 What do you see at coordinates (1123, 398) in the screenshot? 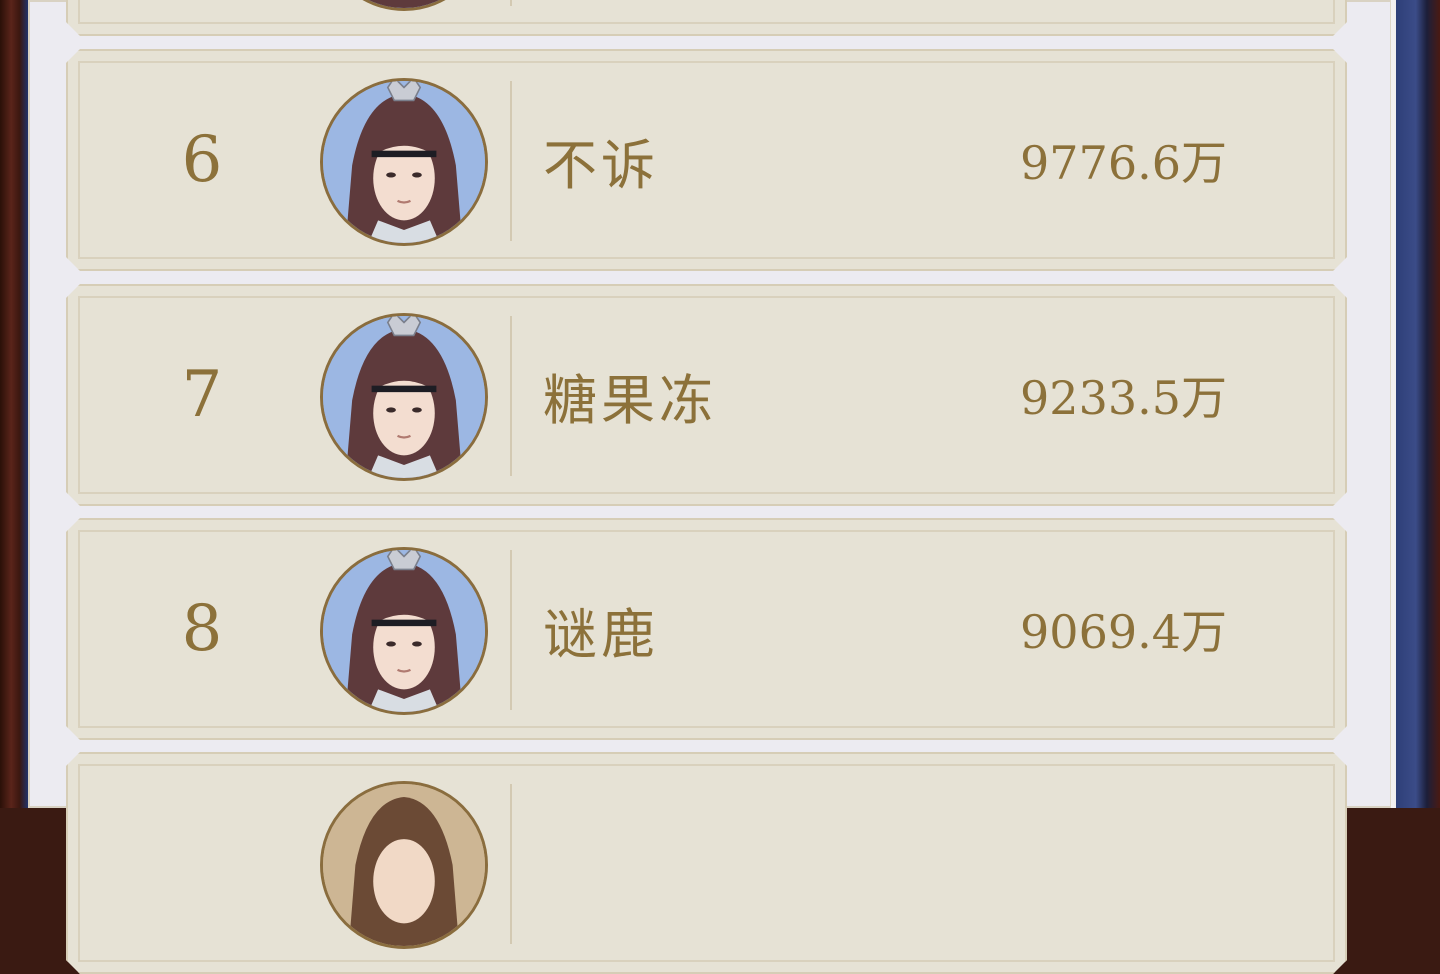
I see `player-score: 9233.5万` at bounding box center [1123, 398].